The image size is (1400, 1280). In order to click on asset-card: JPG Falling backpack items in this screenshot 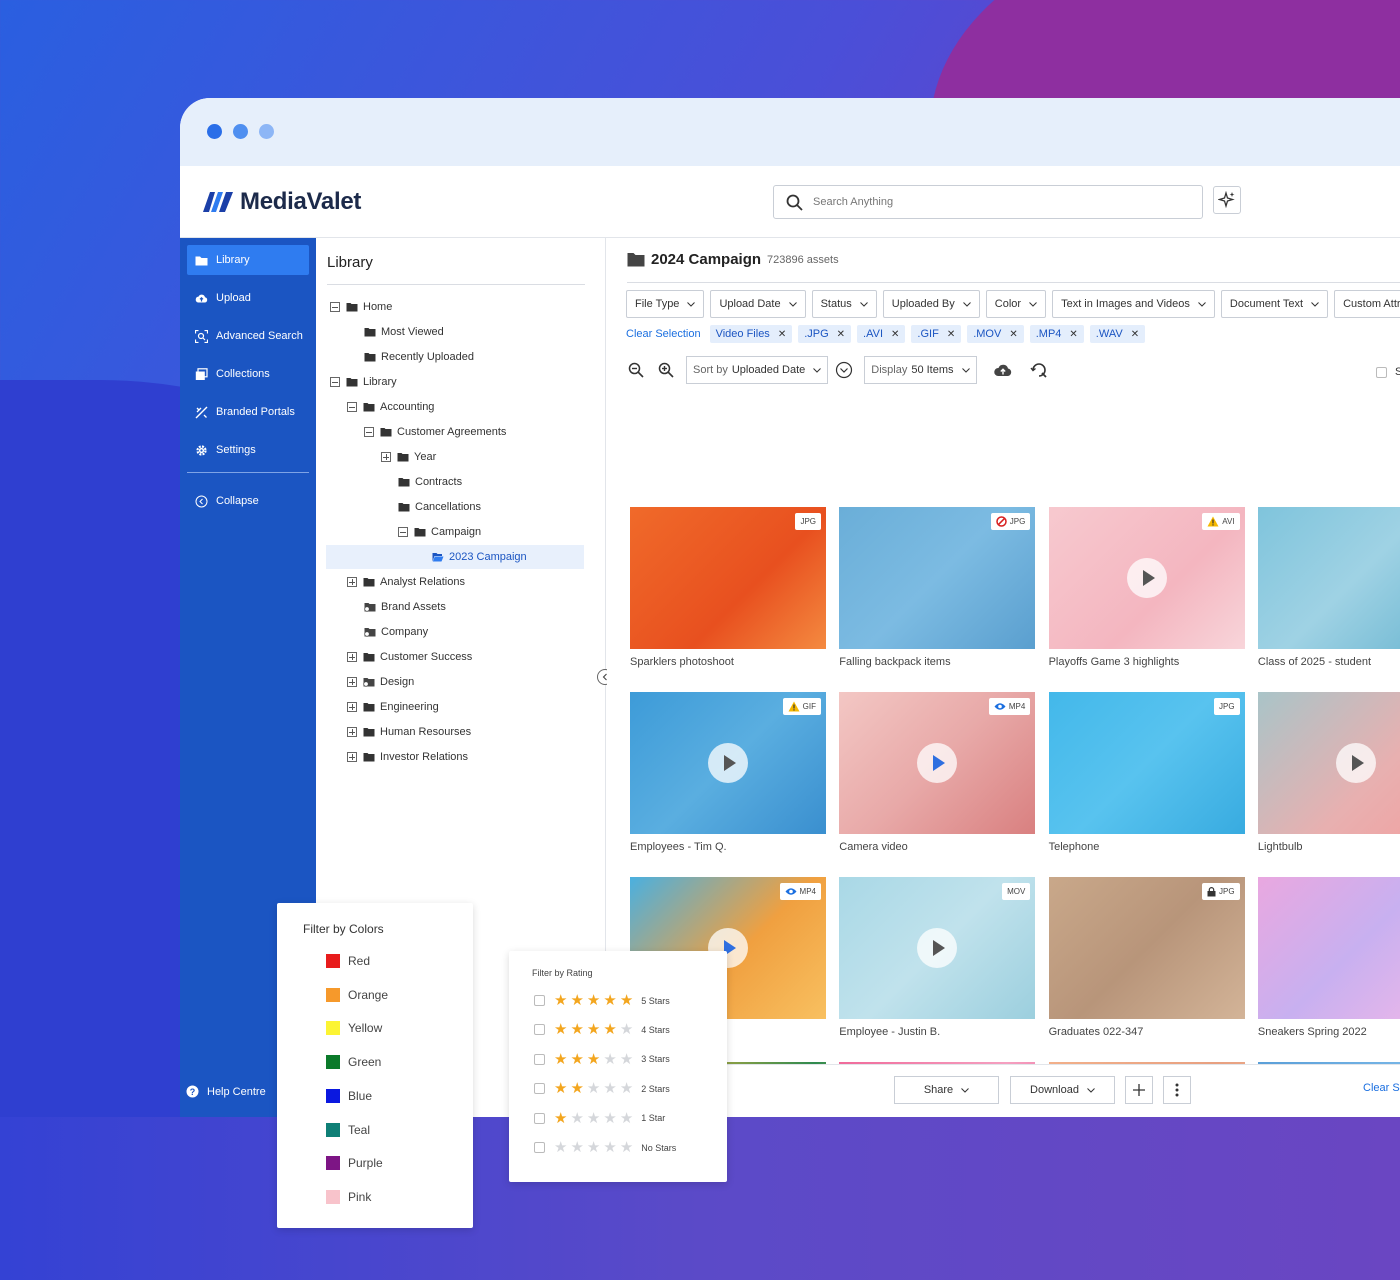, I will do `click(937, 587)`.